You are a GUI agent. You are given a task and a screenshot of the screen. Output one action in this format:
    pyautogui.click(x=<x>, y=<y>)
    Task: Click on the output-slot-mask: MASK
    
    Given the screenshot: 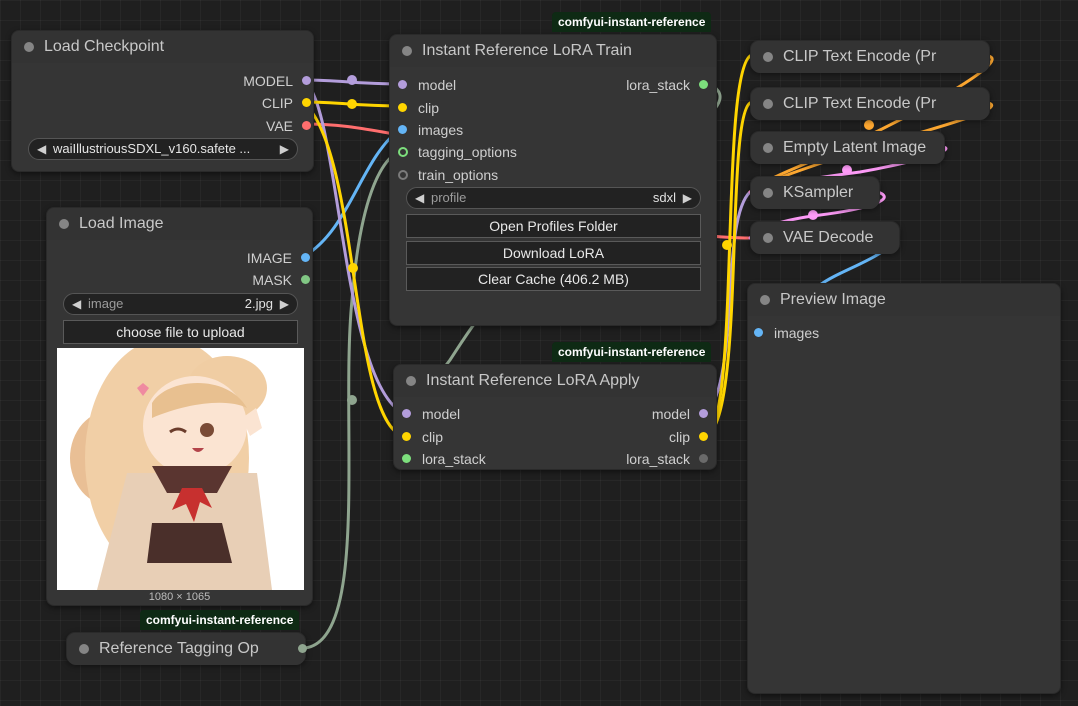 What is the action you would take?
    pyautogui.click(x=282, y=280)
    